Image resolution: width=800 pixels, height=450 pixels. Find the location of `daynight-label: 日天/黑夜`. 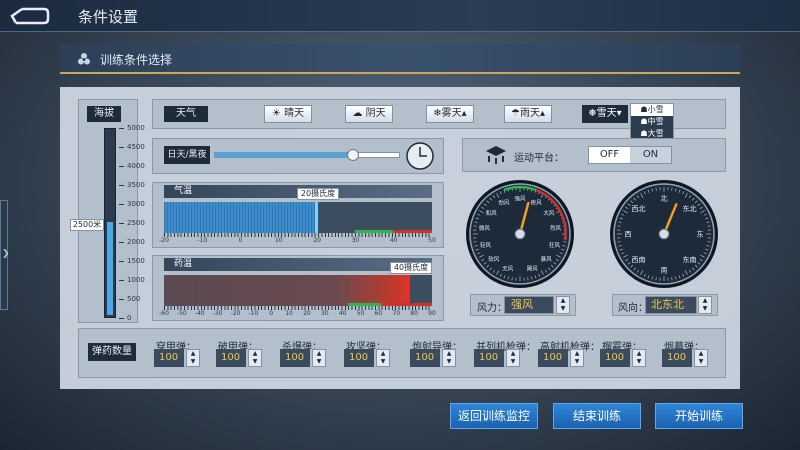

daynight-label: 日天/黑夜 is located at coordinates (187, 155).